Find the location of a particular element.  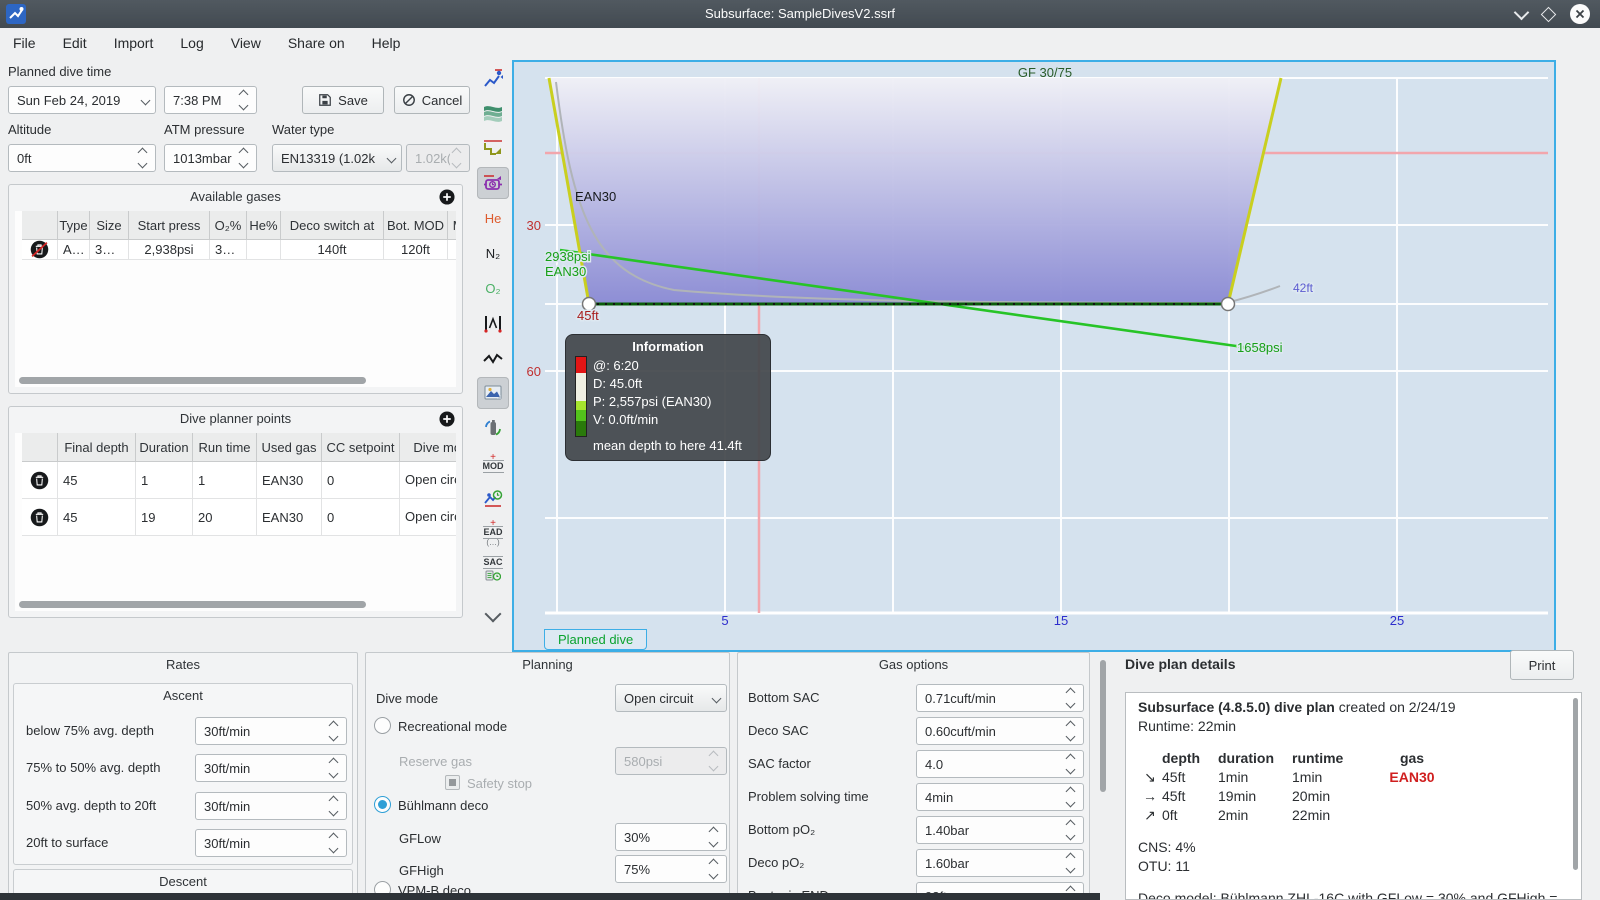

gases-col-deco-switch: Deco switch at is located at coordinates (332, 225).